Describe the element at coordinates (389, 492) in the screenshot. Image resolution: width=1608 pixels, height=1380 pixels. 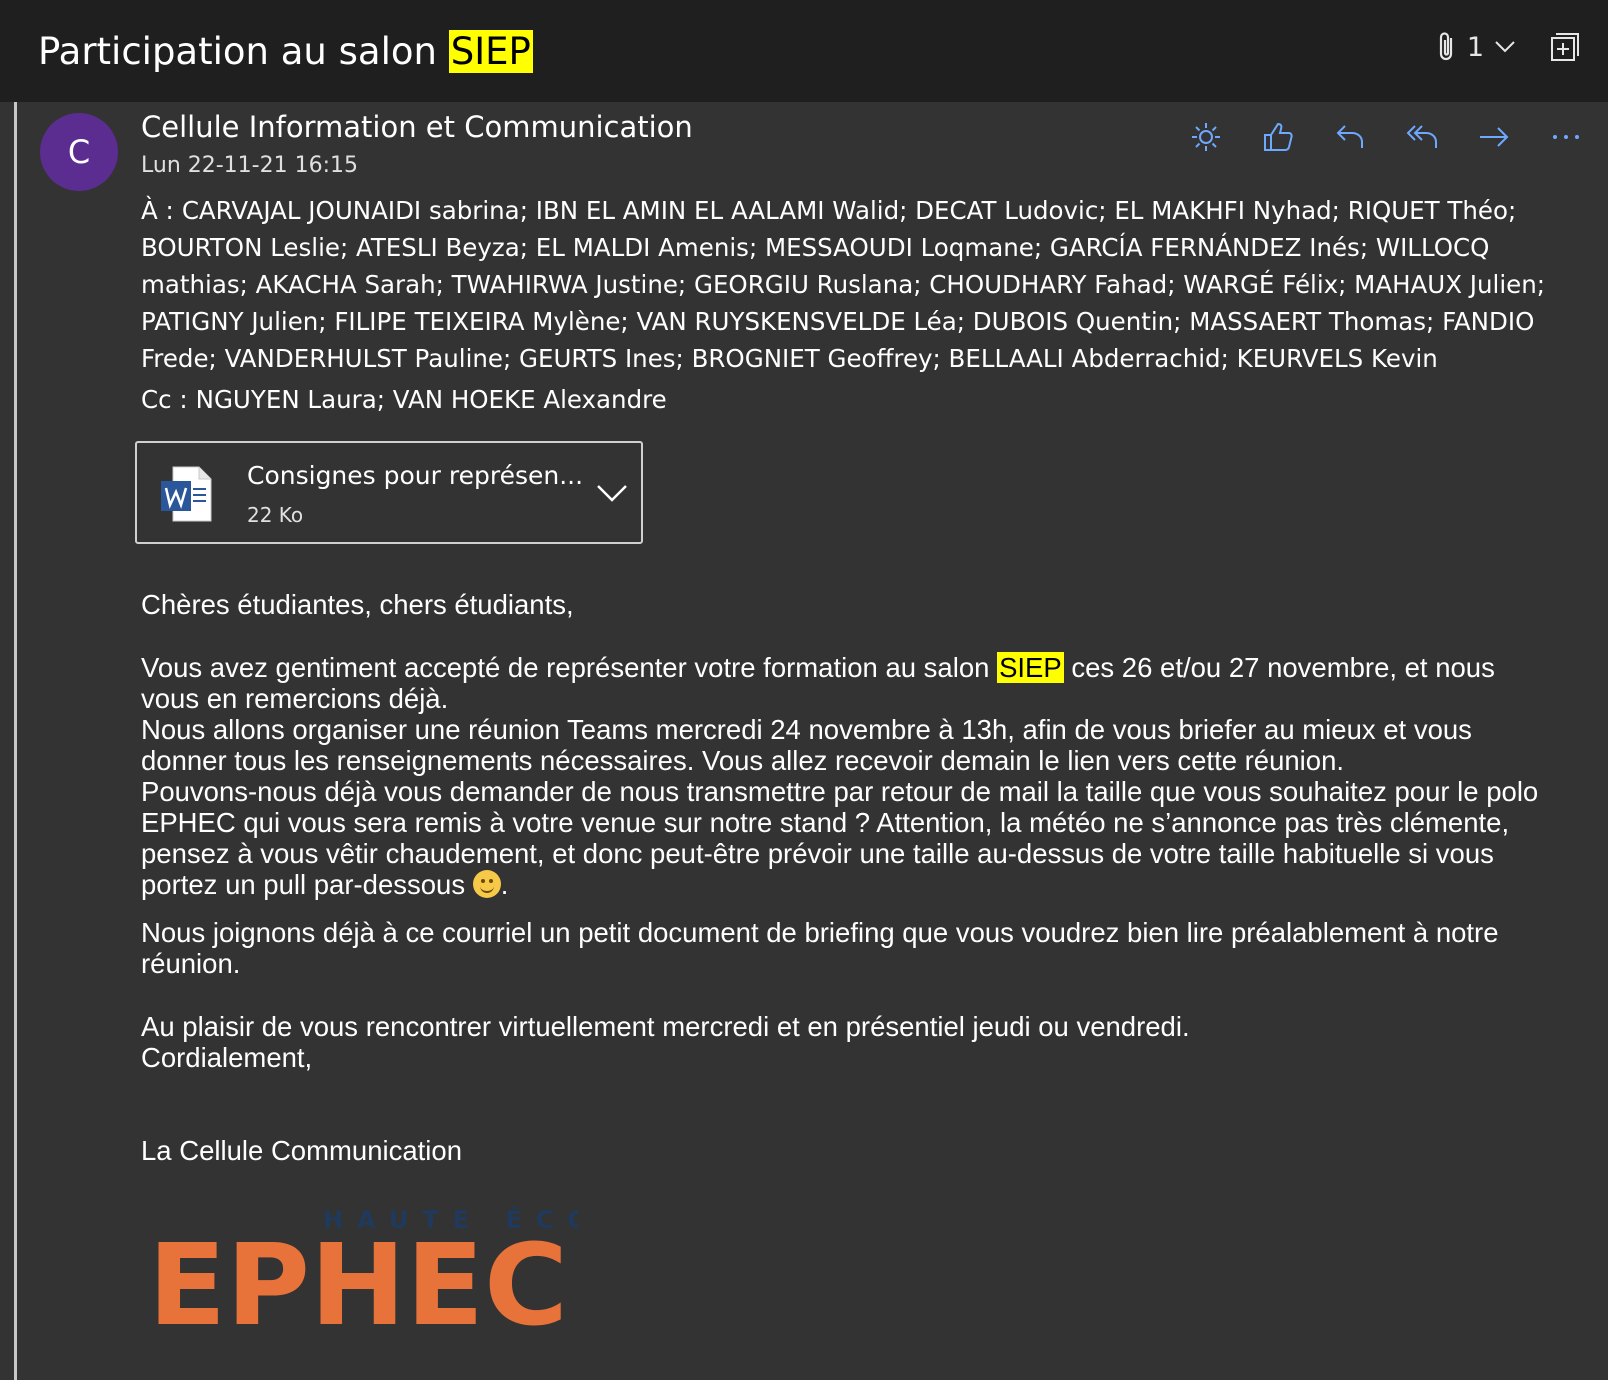
I see `attachment-card: Consignes pour représen... 22 Ko` at that location.